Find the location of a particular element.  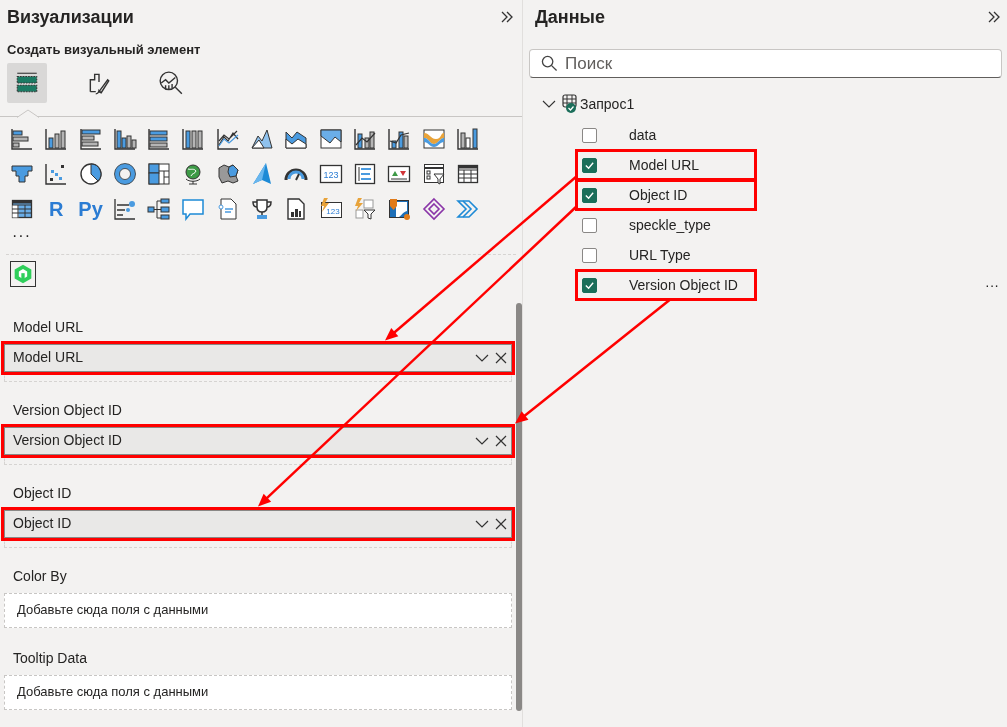

slicer-icon is located at coordinates (433, 173).